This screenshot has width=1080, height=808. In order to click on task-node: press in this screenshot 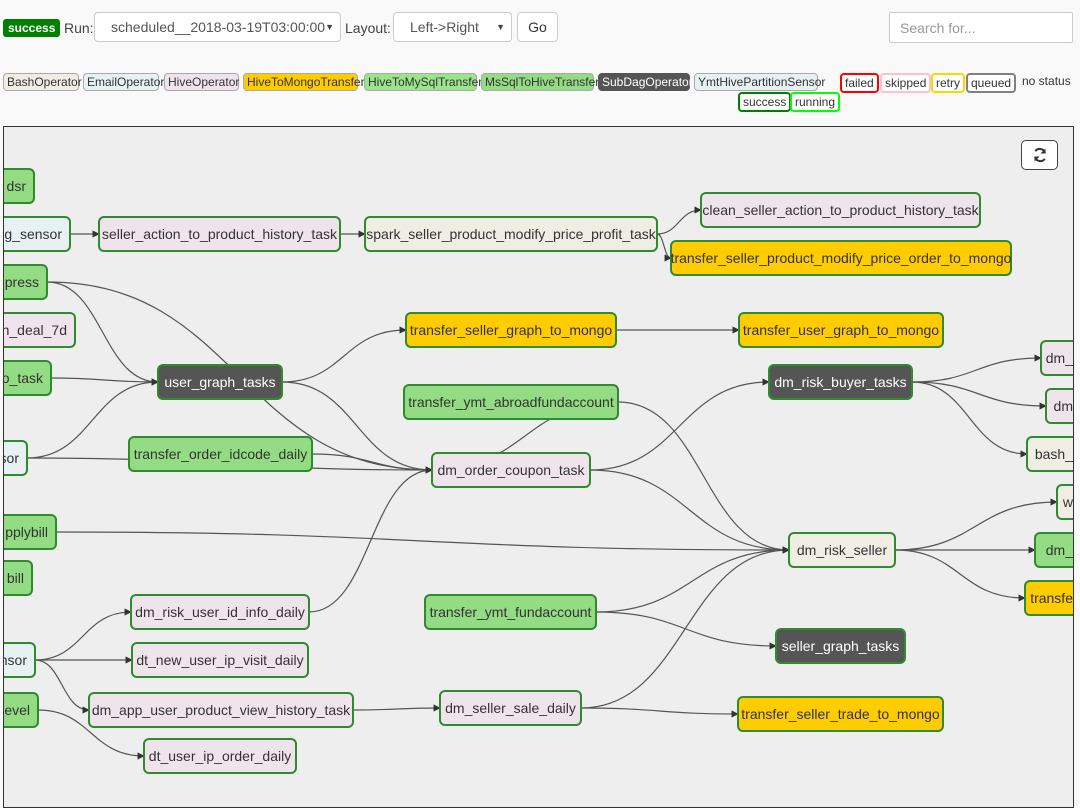, I will do `click(26, 282)`.